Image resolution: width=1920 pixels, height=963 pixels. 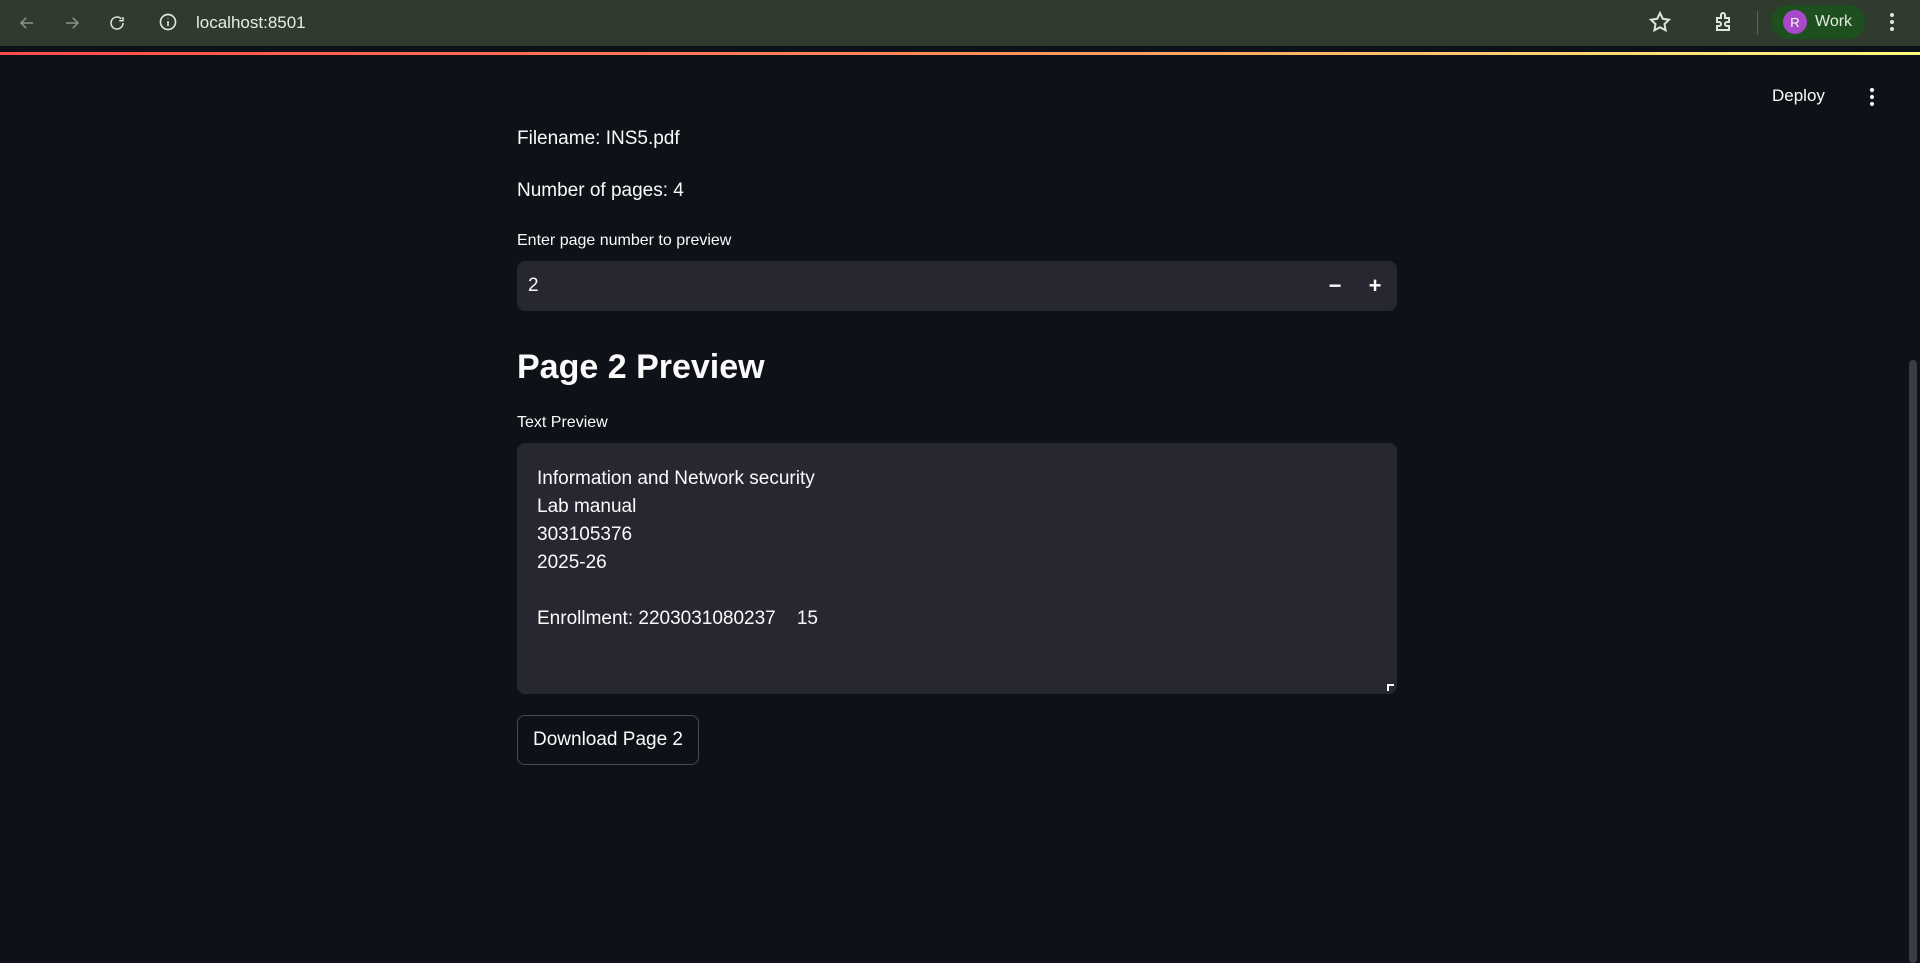 What do you see at coordinates (27, 23) in the screenshot?
I see `back-icon` at bounding box center [27, 23].